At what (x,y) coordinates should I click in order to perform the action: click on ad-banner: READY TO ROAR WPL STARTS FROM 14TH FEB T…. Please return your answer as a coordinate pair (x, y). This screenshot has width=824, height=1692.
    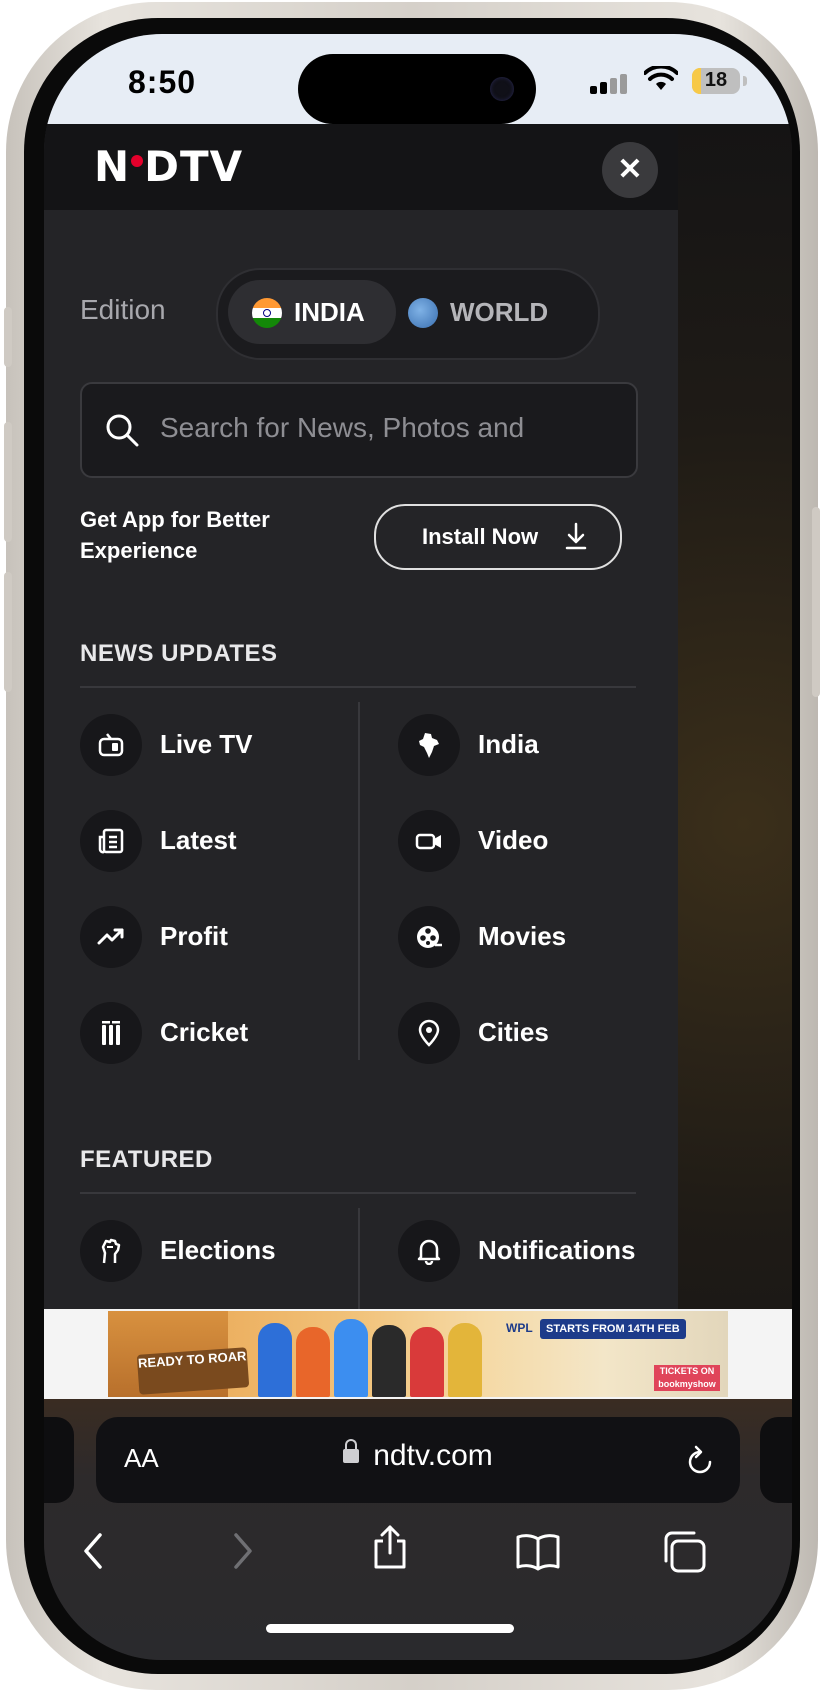
    Looking at the image, I should click on (418, 1354).